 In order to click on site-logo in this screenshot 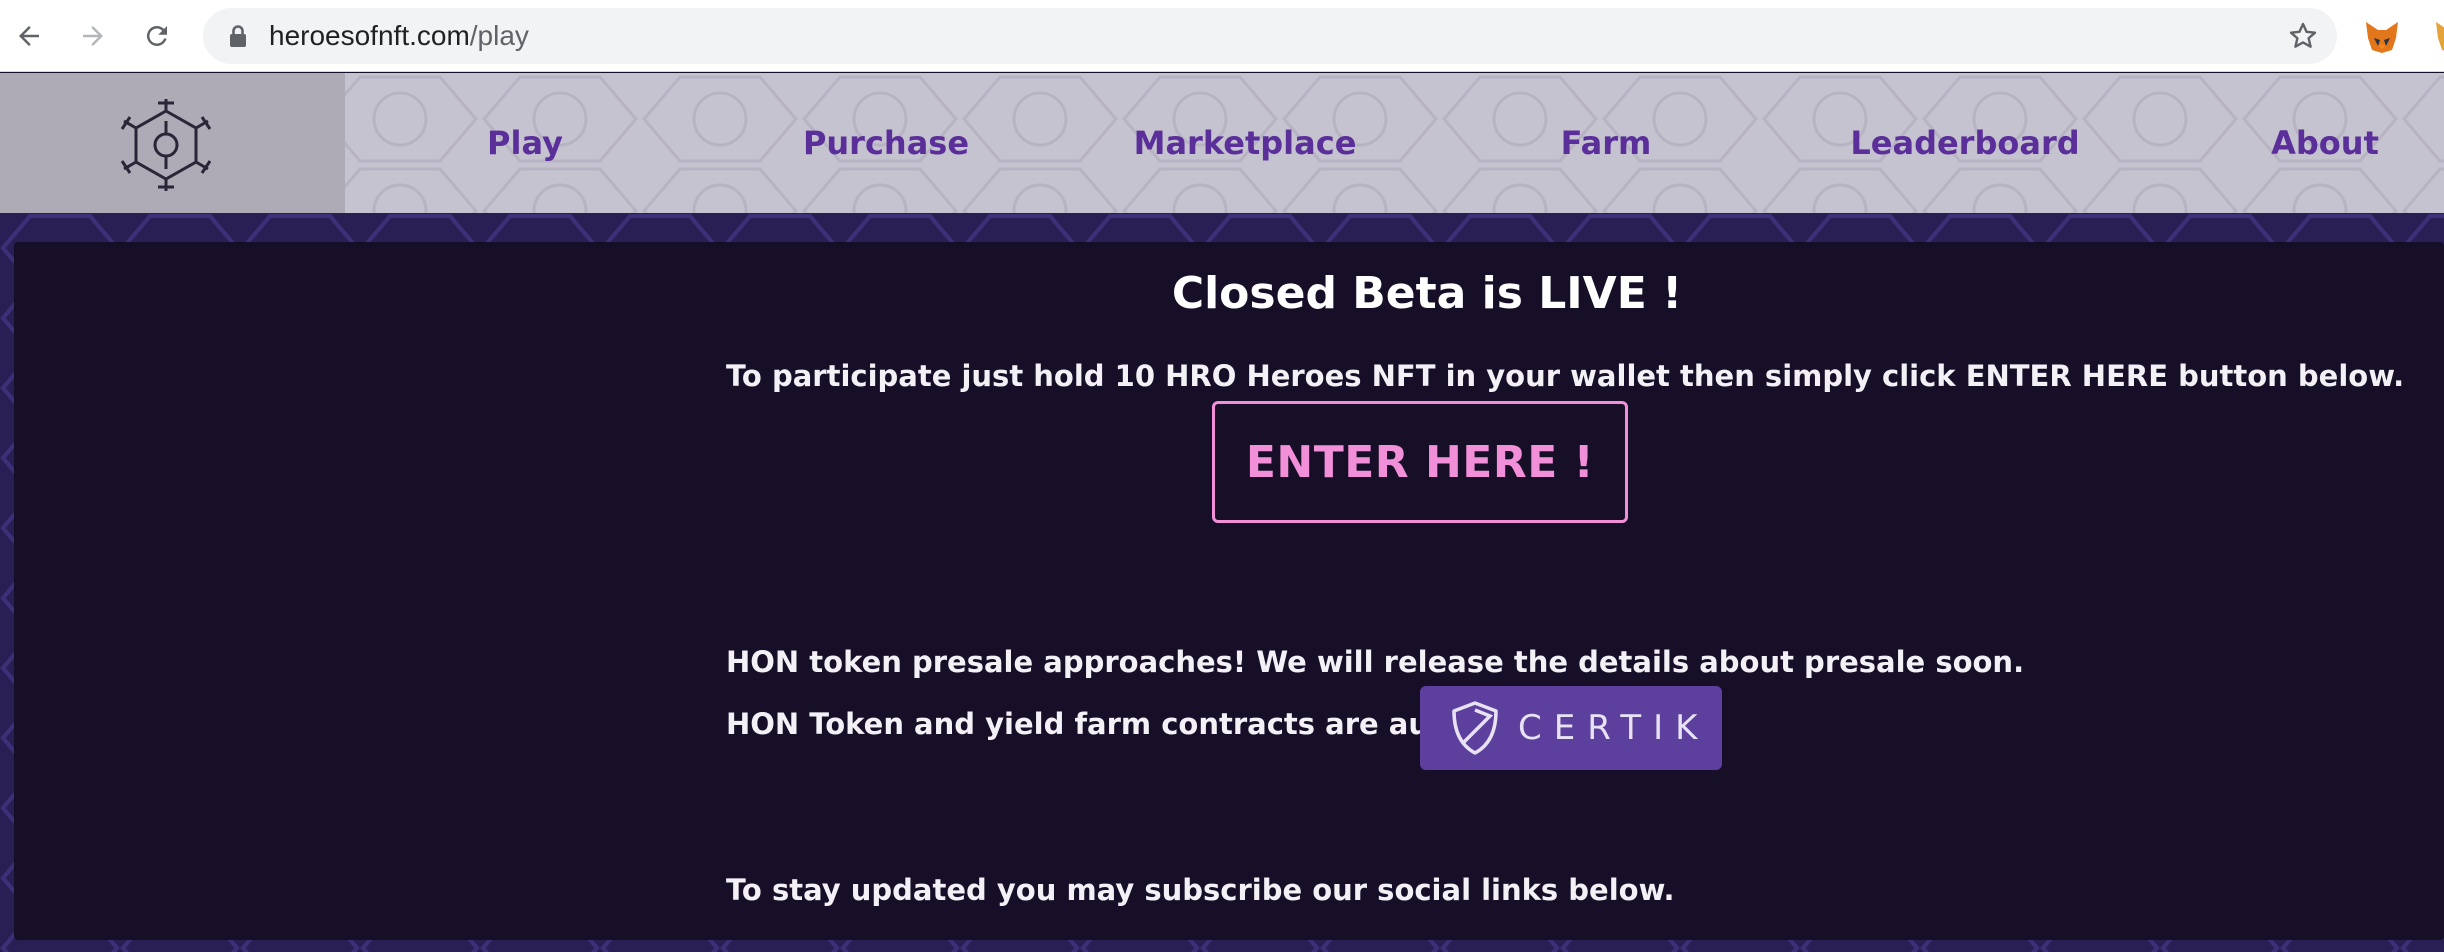, I will do `click(172, 143)`.